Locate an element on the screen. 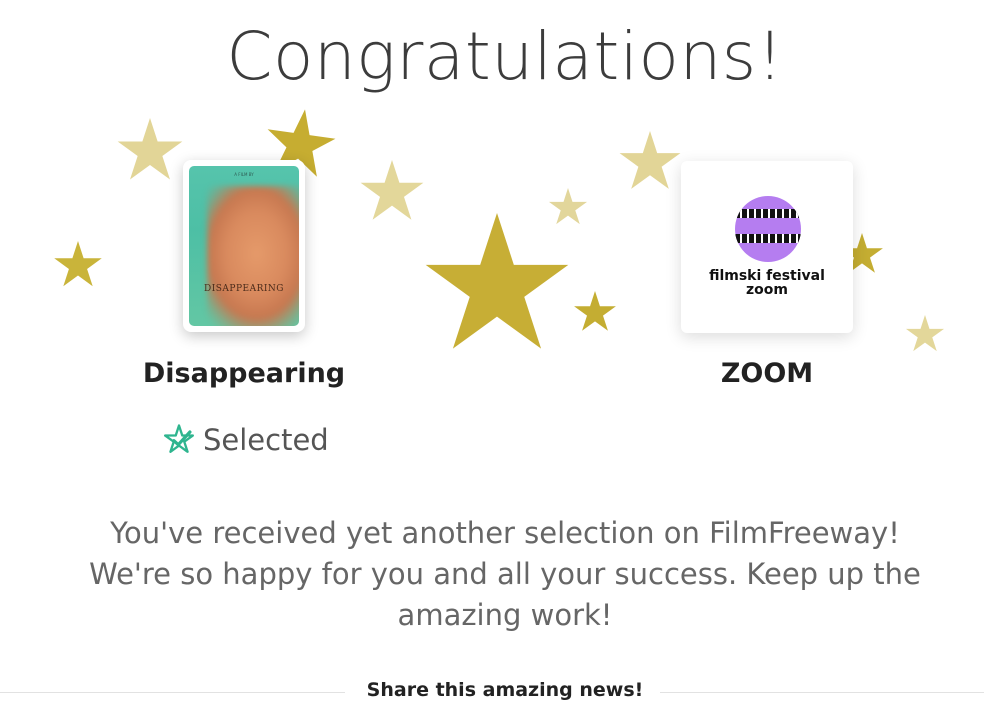 The height and width of the screenshot is (721, 984). film-poster-card: A FILM BY DISAPPEARING is located at coordinates (244, 246).